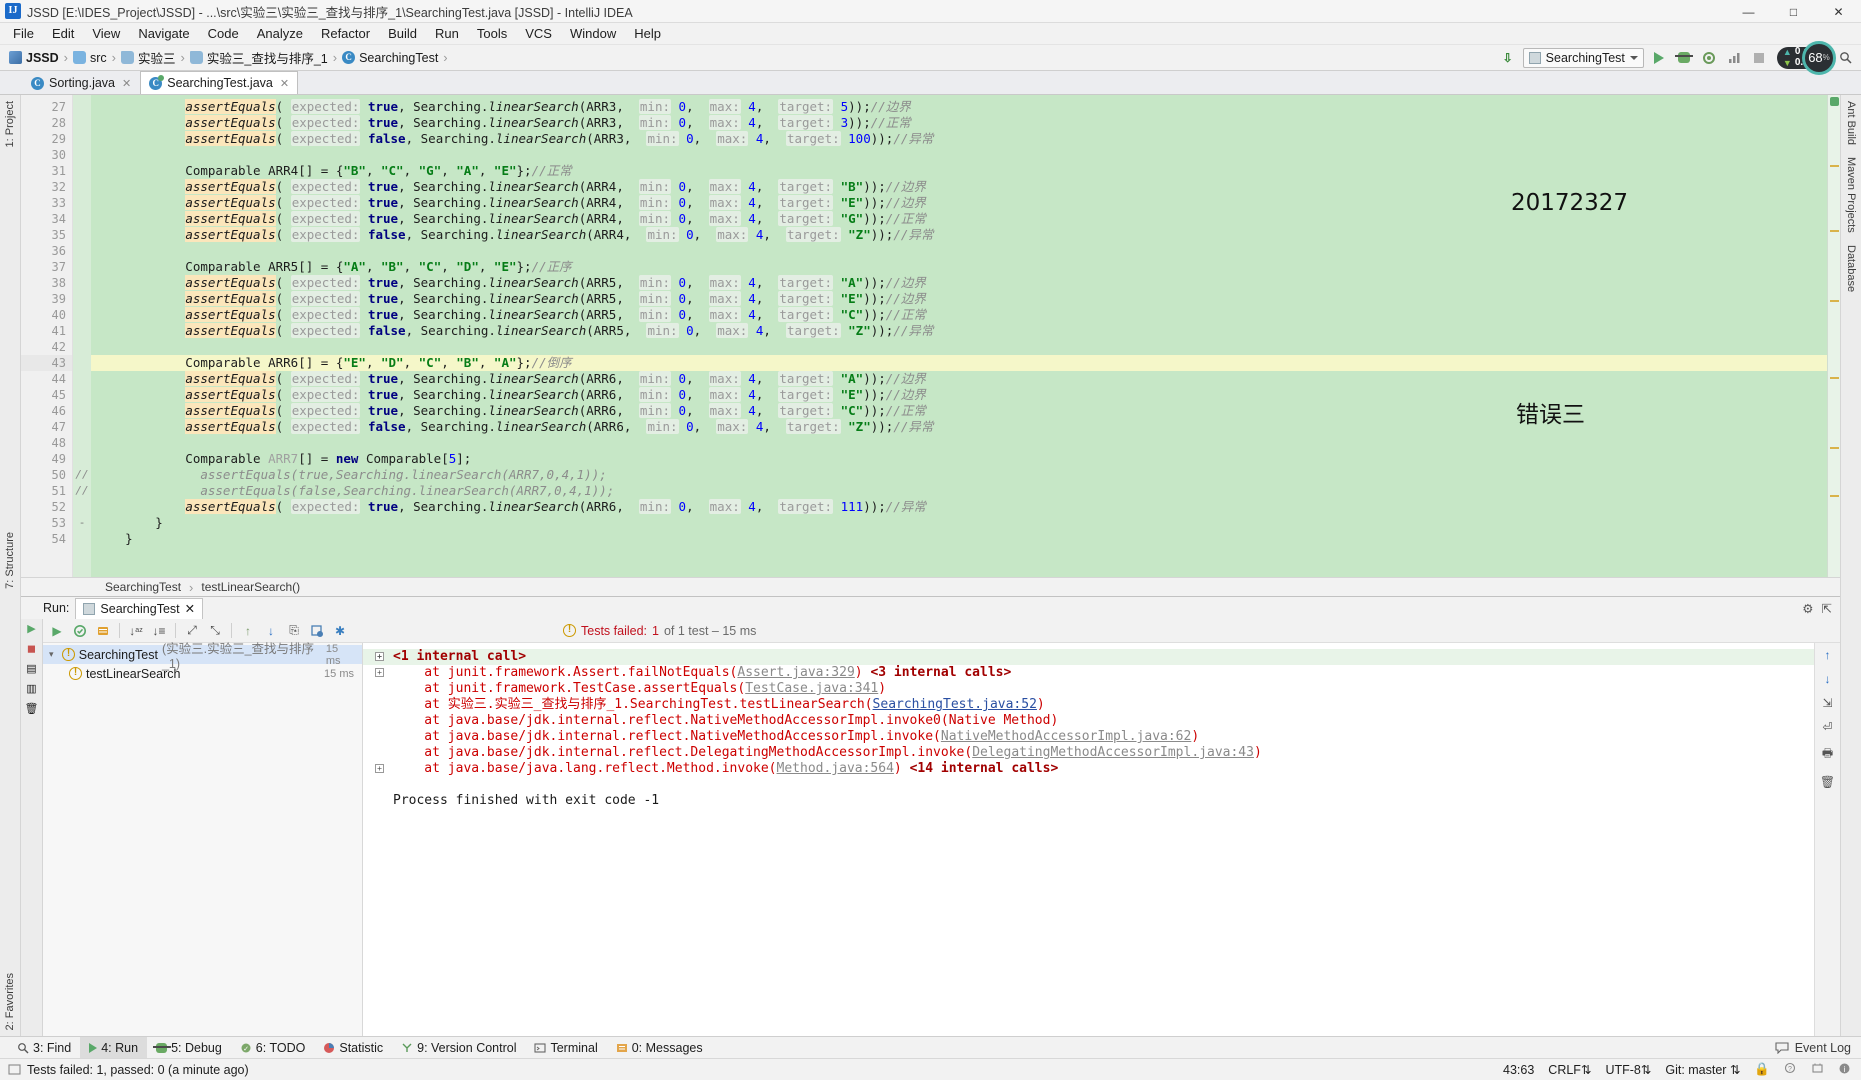 The height and width of the screenshot is (1080, 1861). Describe the element at coordinates (143, 587) in the screenshot. I see `breadcrumb-class-name: SearchingTest` at that location.